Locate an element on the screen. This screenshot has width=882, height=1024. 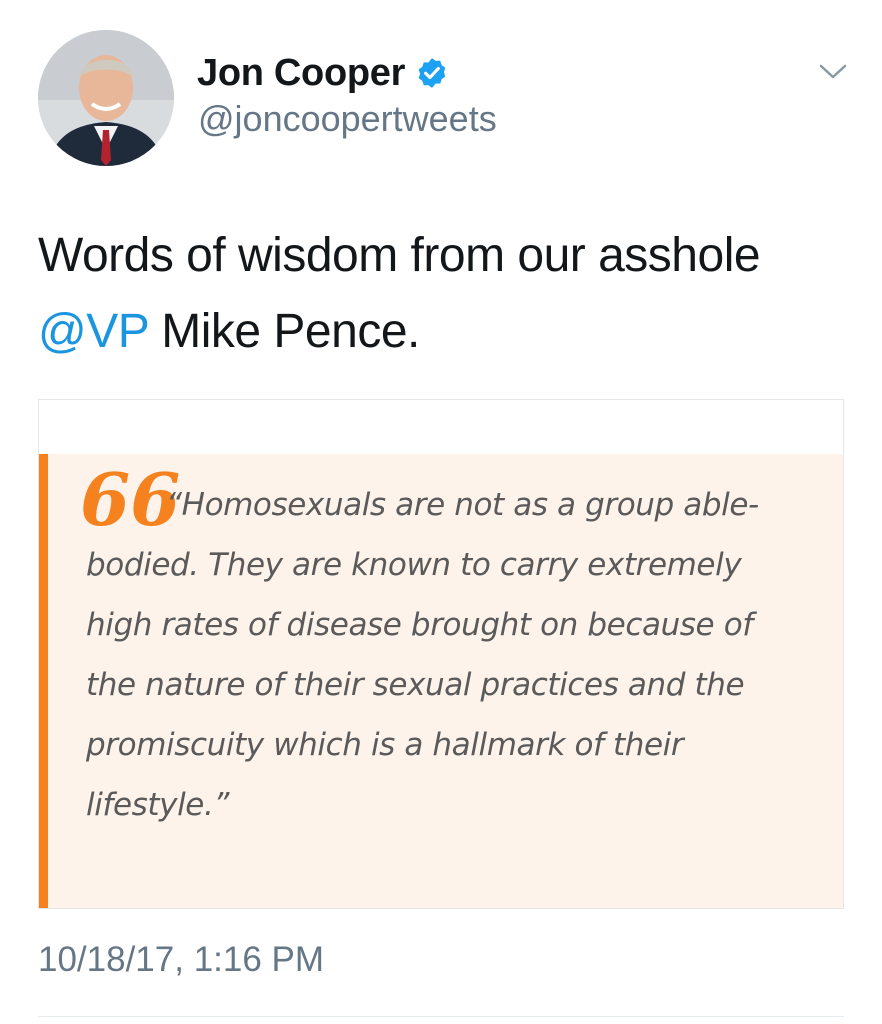
verified-badge-icon is located at coordinates (432, 73).